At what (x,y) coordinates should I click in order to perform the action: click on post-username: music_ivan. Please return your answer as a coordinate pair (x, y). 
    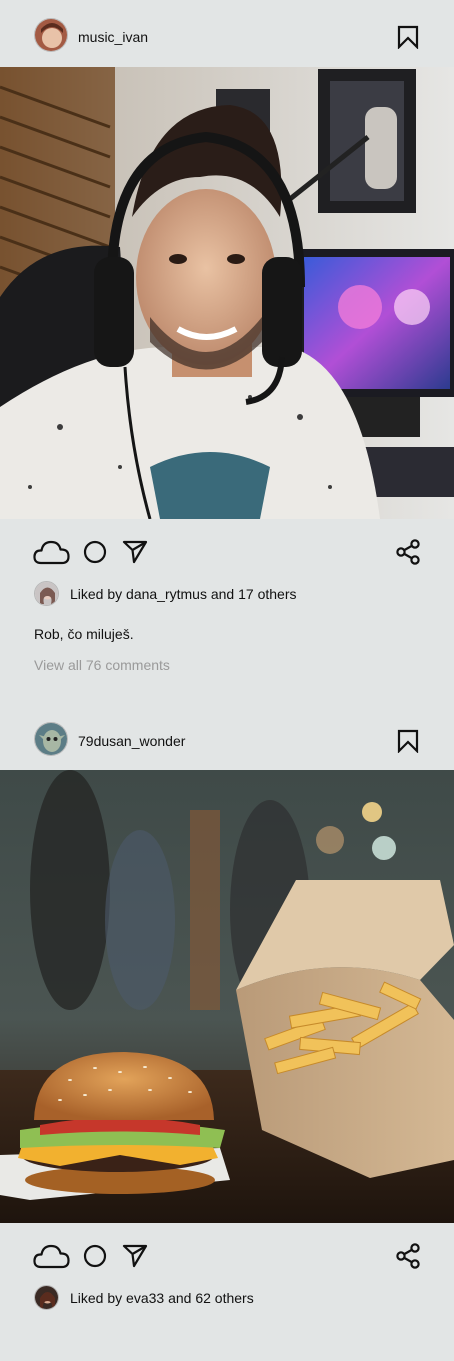
    Looking at the image, I should click on (113, 37).